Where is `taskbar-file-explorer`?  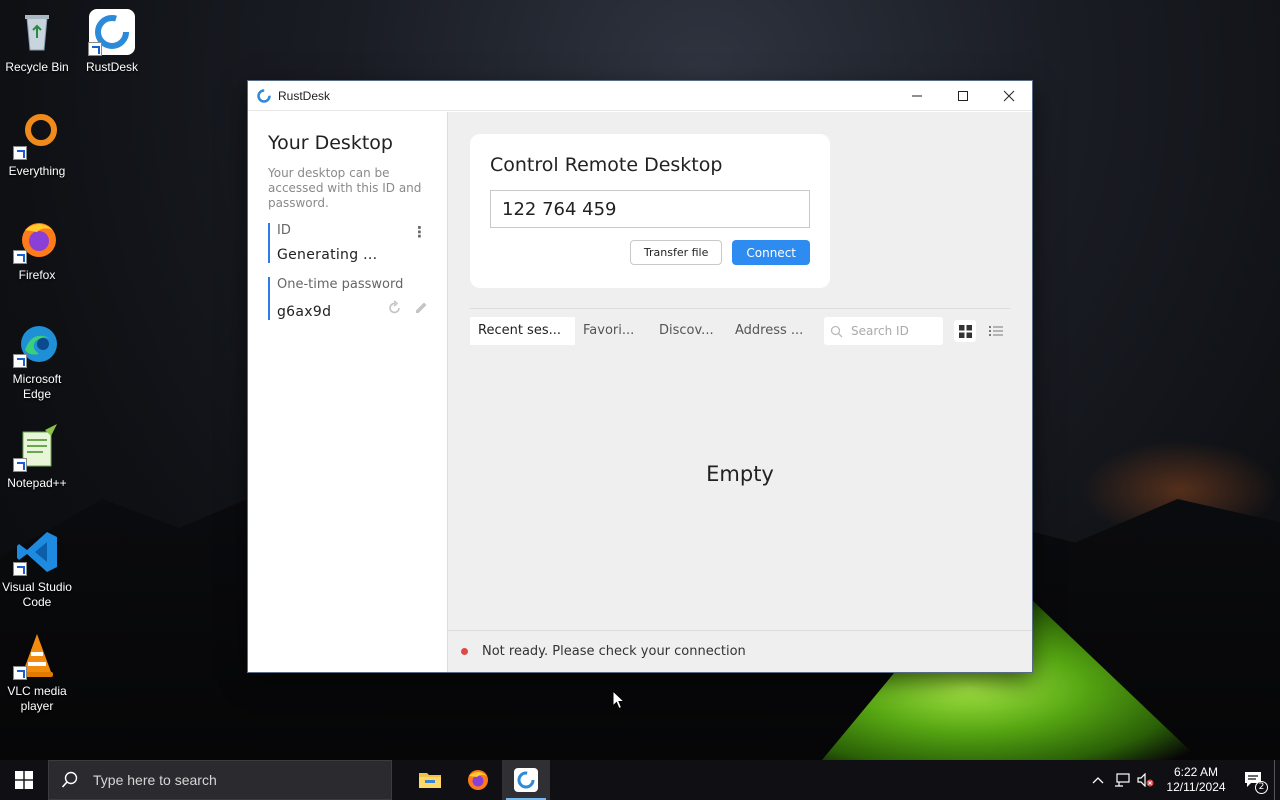
taskbar-file-explorer is located at coordinates (430, 780).